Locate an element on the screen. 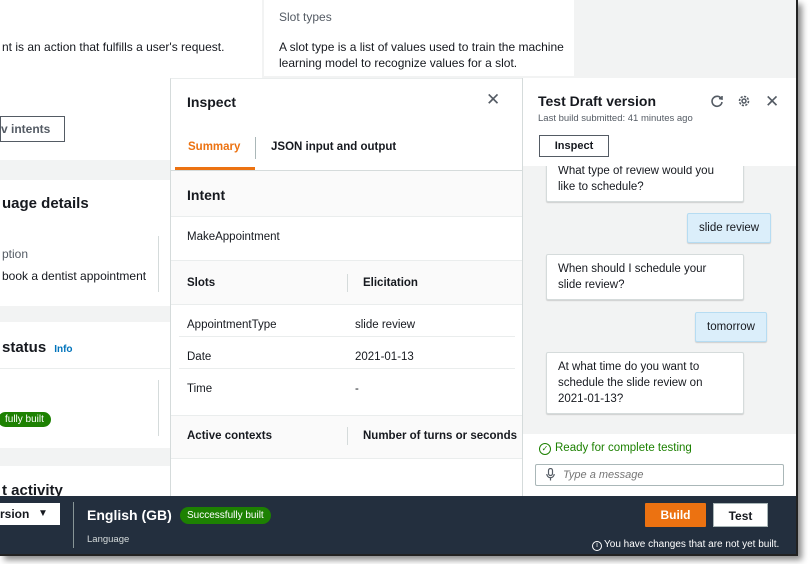 This screenshot has width=810, height=564. user-message: slide review is located at coordinates (729, 228).